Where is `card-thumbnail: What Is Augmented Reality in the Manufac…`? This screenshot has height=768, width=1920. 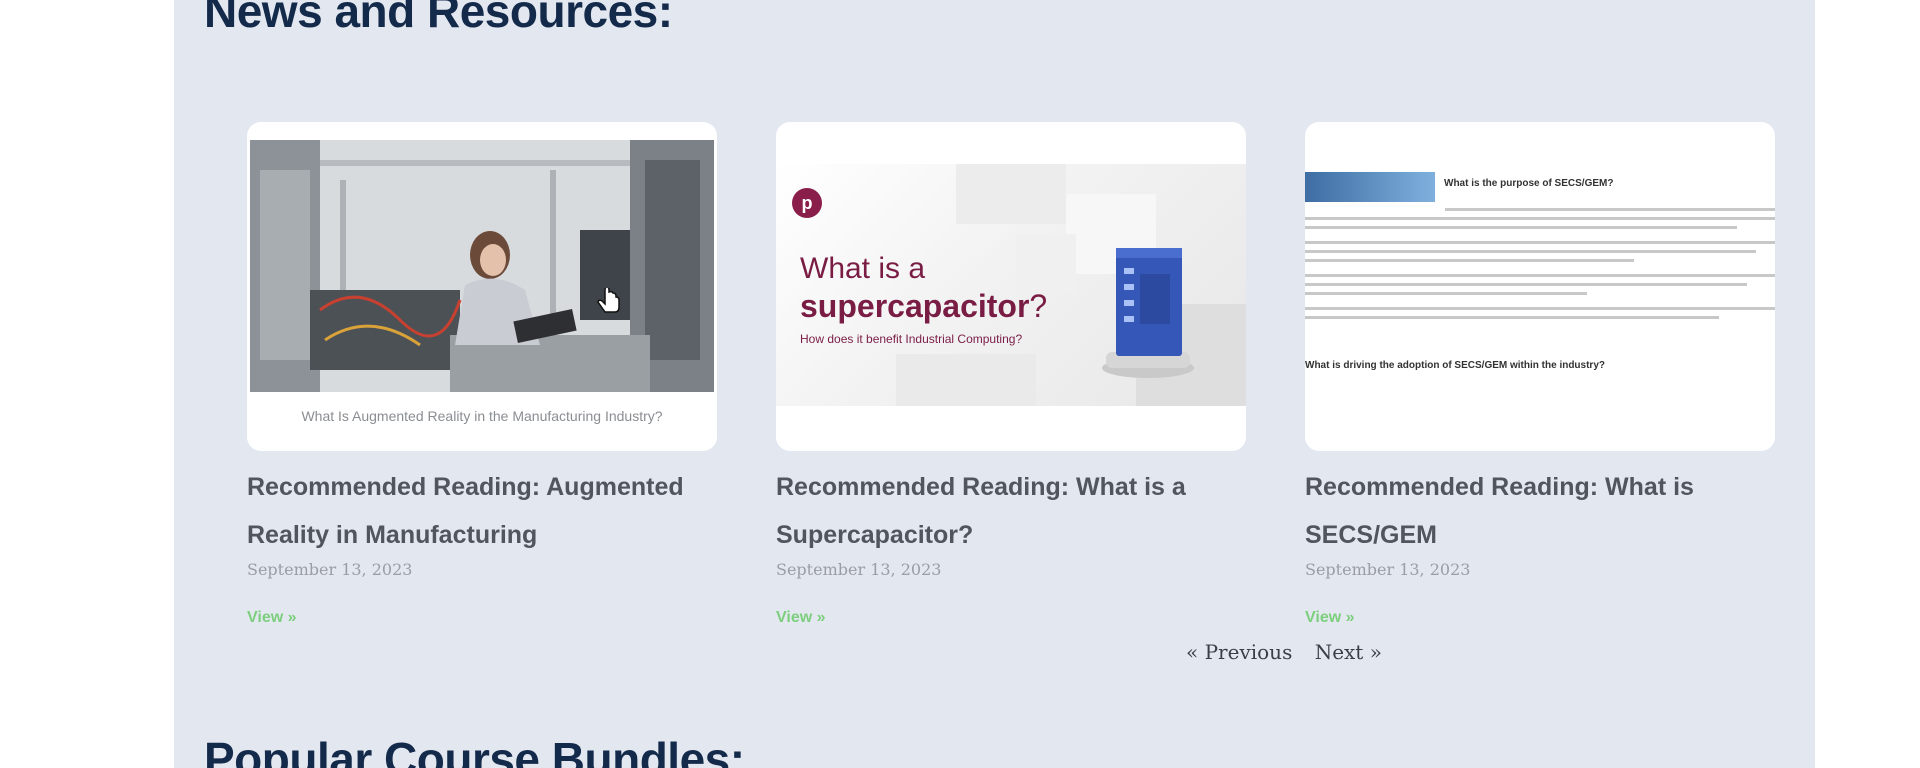
card-thumbnail: What Is Augmented Reality in the Manufac… is located at coordinates (482, 286).